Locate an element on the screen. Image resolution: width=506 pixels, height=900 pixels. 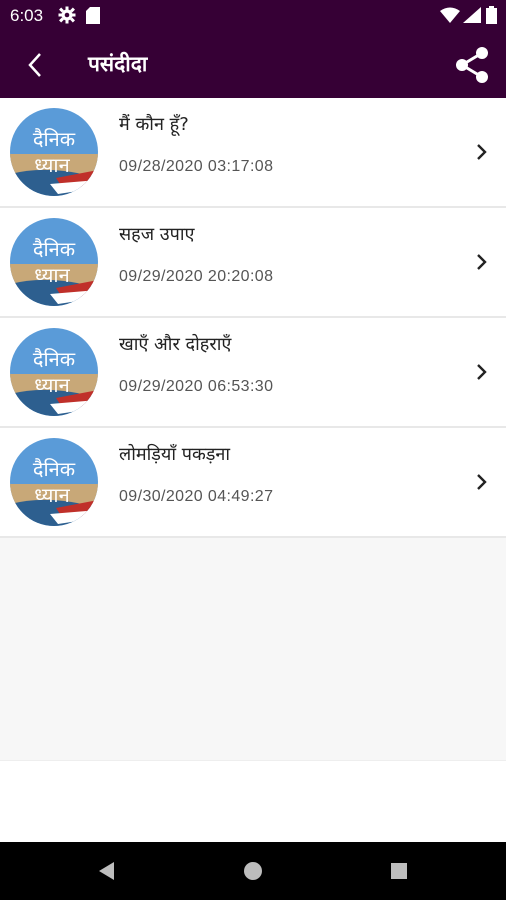
nav-home-icon is located at coordinates (253, 871).